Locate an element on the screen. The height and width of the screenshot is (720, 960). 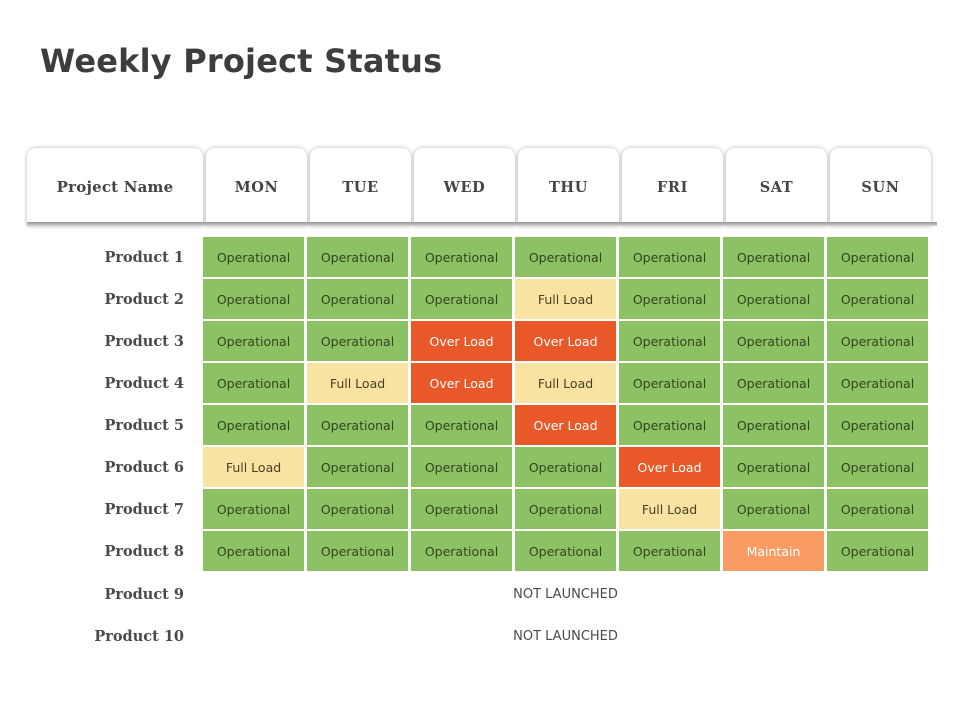
header-cell-sun: SUN is located at coordinates (880, 187).